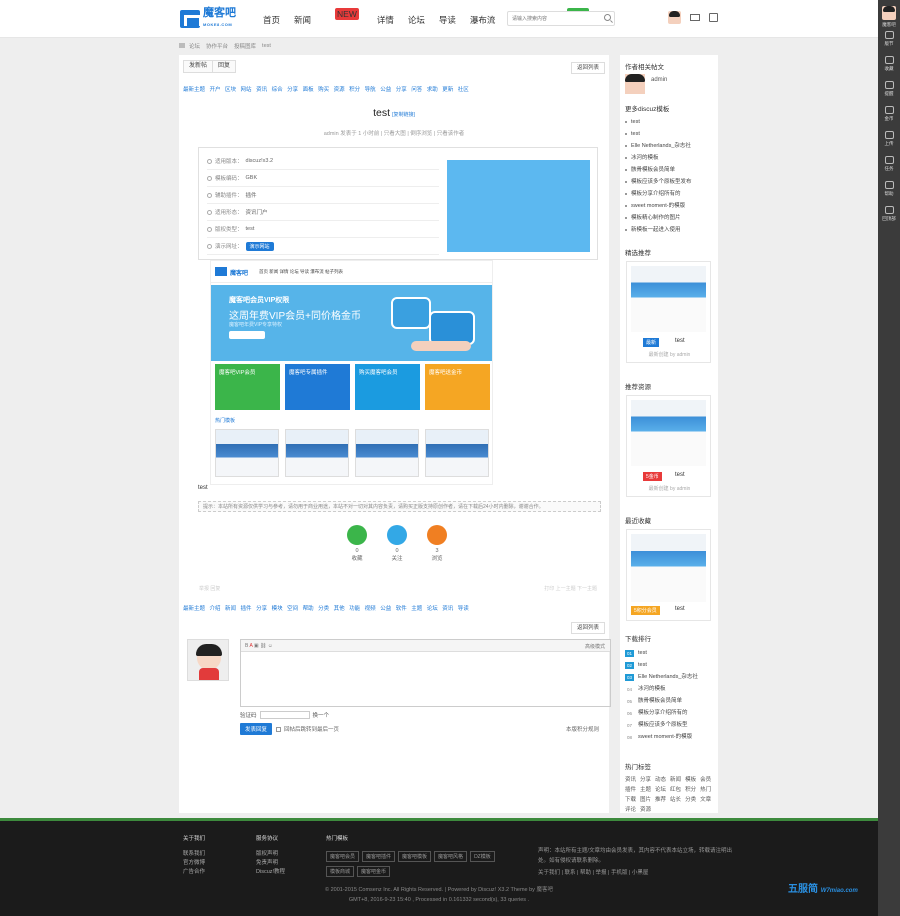  I want to click on category-link: 资源, so click(339, 89).